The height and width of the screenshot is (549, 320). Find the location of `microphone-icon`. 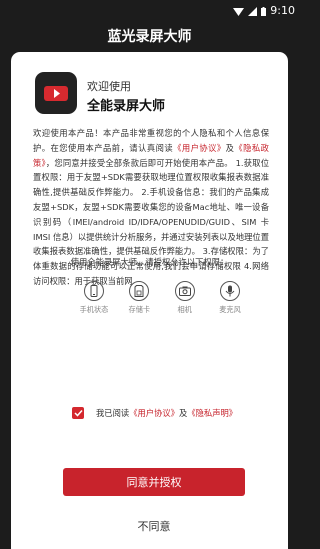

microphone-icon is located at coordinates (229, 291).